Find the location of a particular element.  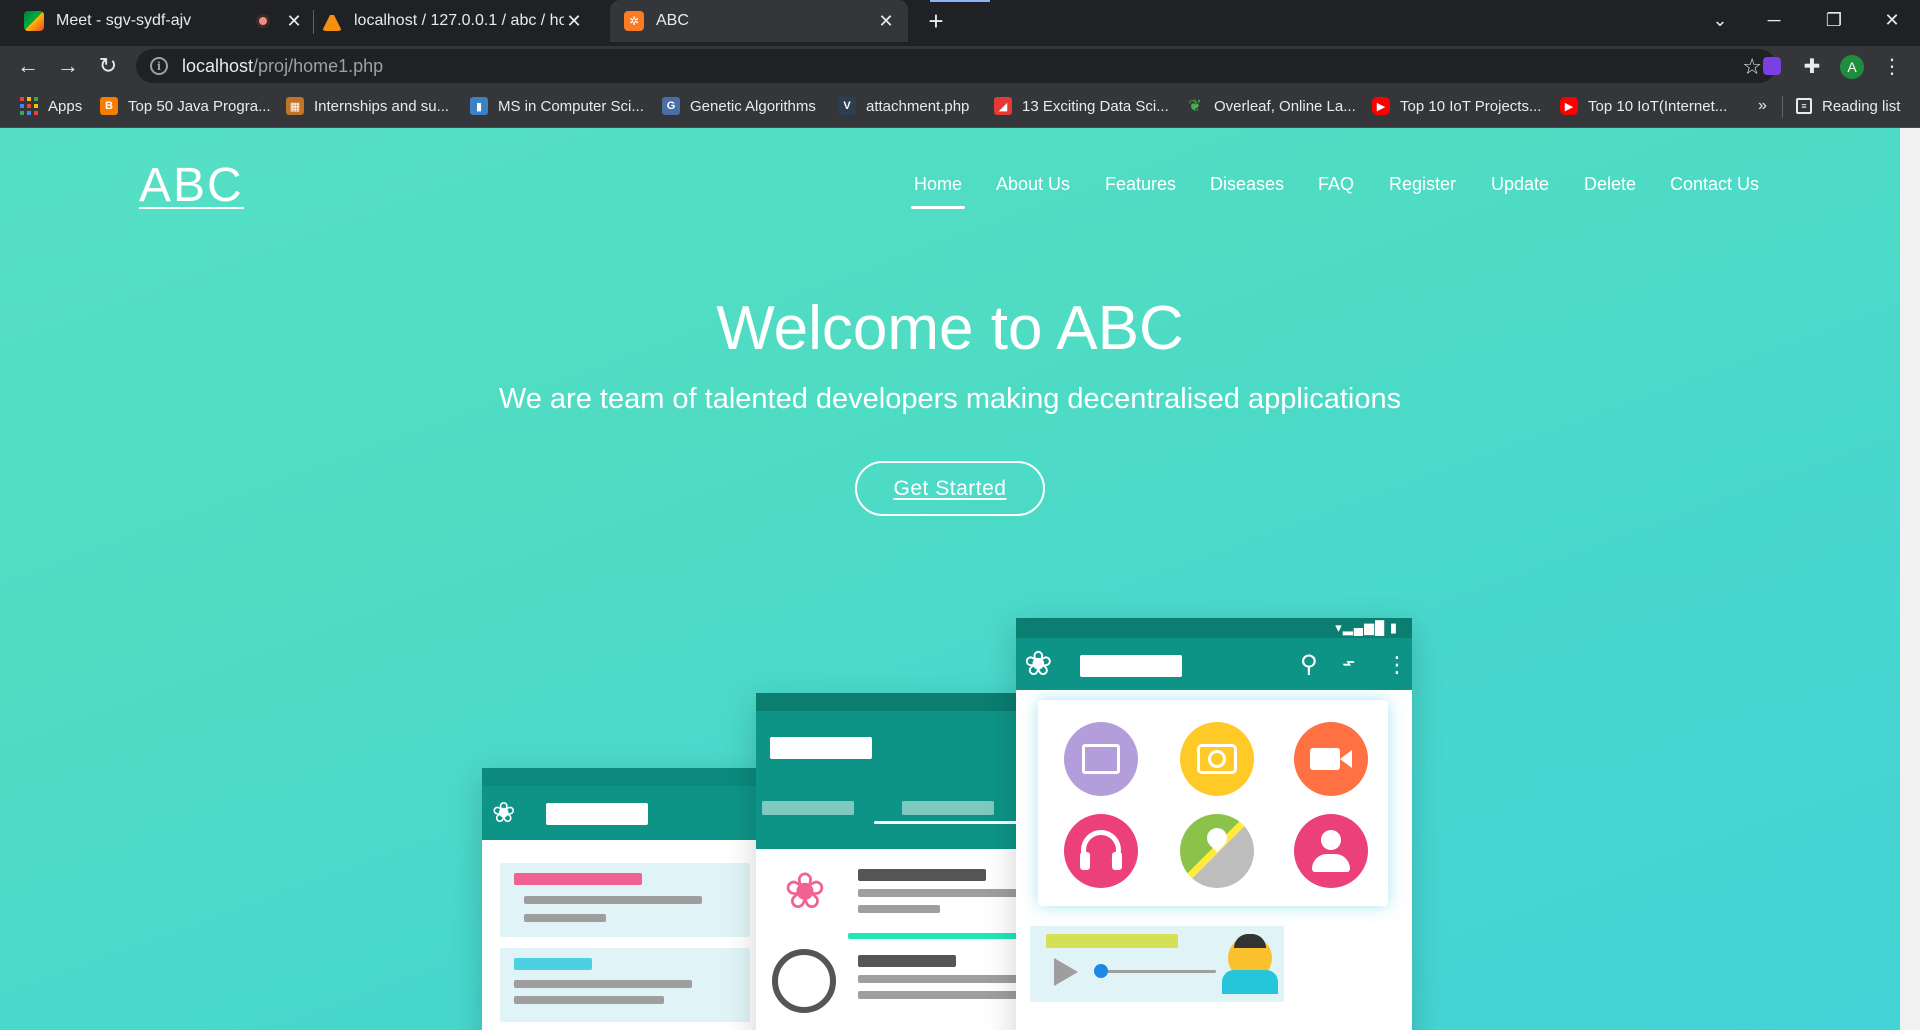

tab-meet: Meet - sgv-sydf-ajv ✕ is located at coordinates (164, 21).